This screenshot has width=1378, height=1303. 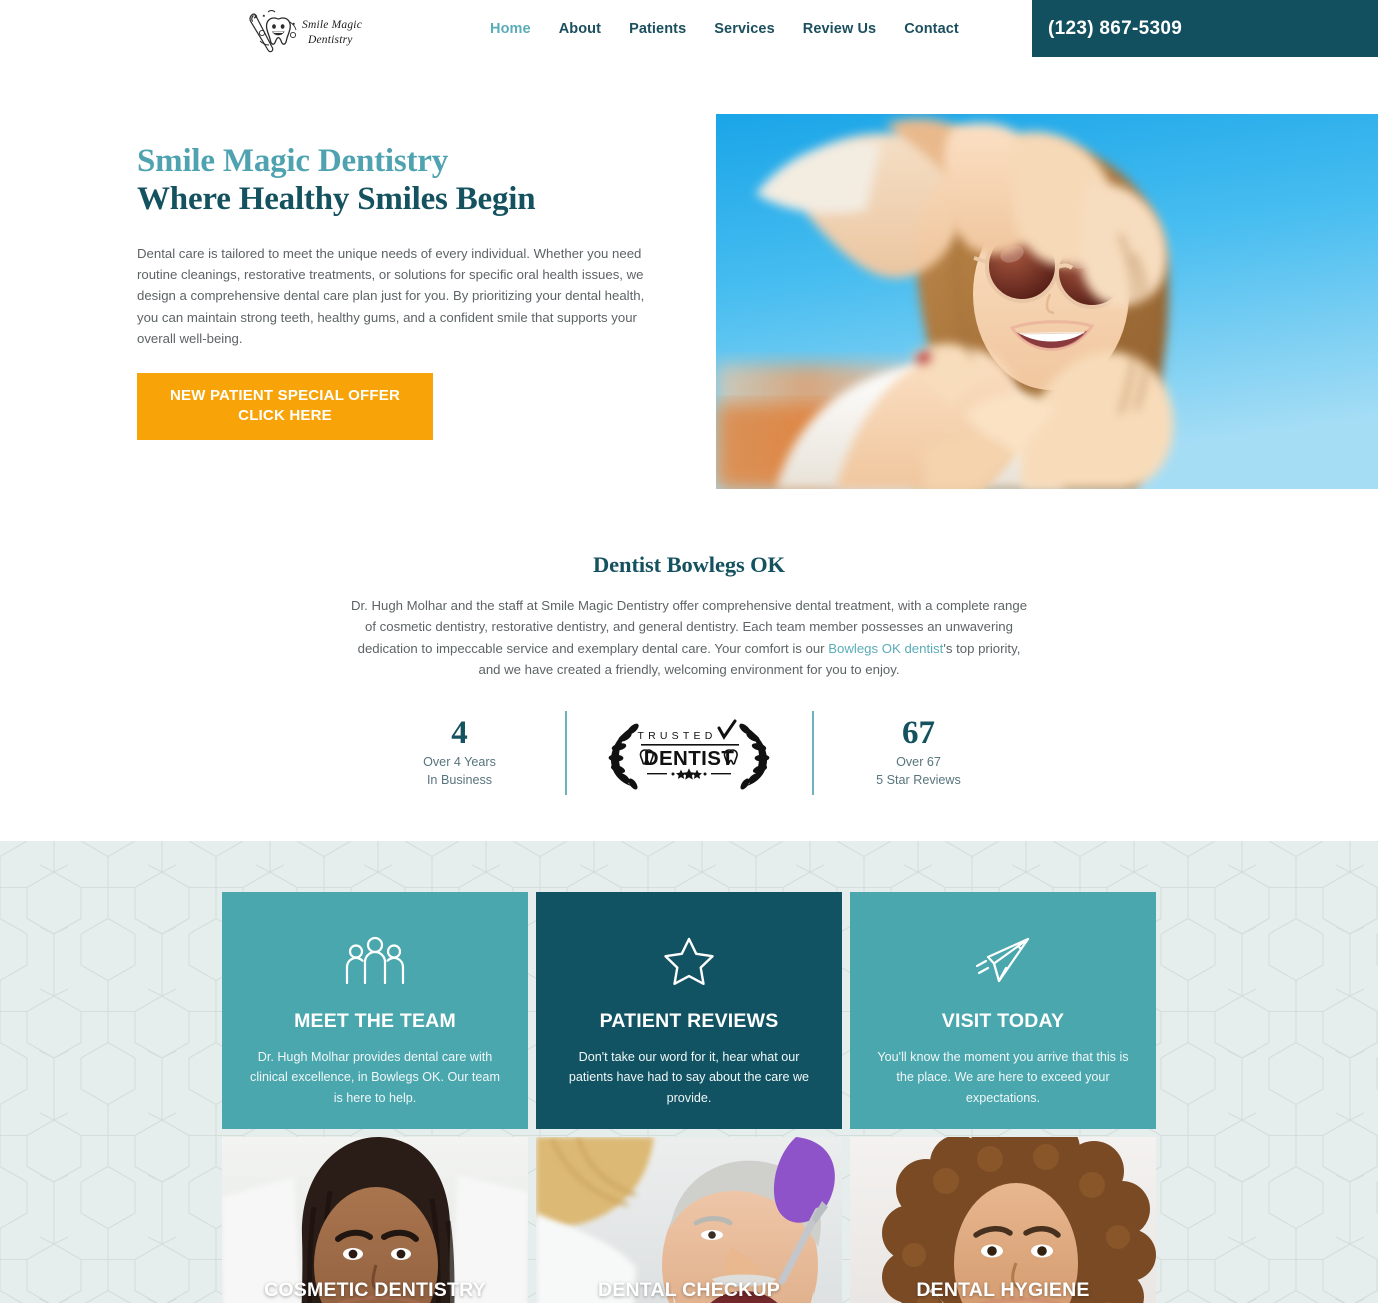 What do you see at coordinates (919, 752) in the screenshot?
I see `stat-five-star-reviews: 67 Over 67 5 Star Reviews` at bounding box center [919, 752].